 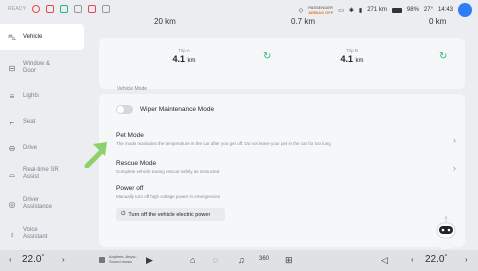 I want to click on lights-green-icon, so click(x=64, y=9).